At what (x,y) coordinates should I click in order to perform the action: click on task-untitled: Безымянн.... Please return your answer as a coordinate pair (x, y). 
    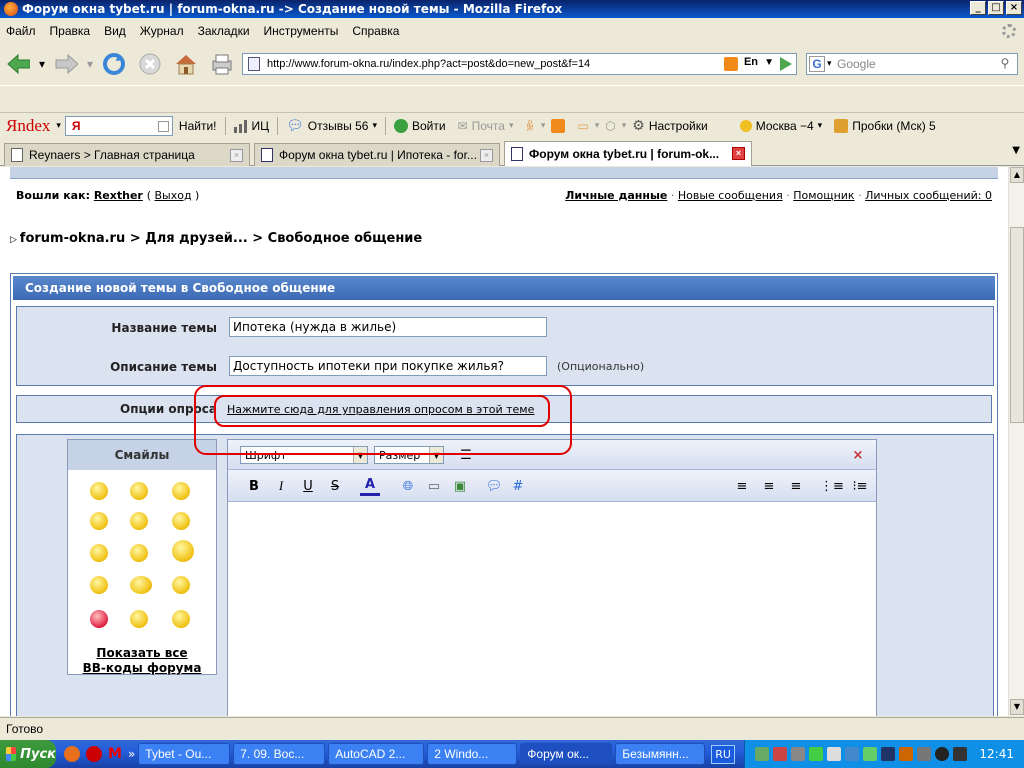
    Looking at the image, I should click on (660, 754).